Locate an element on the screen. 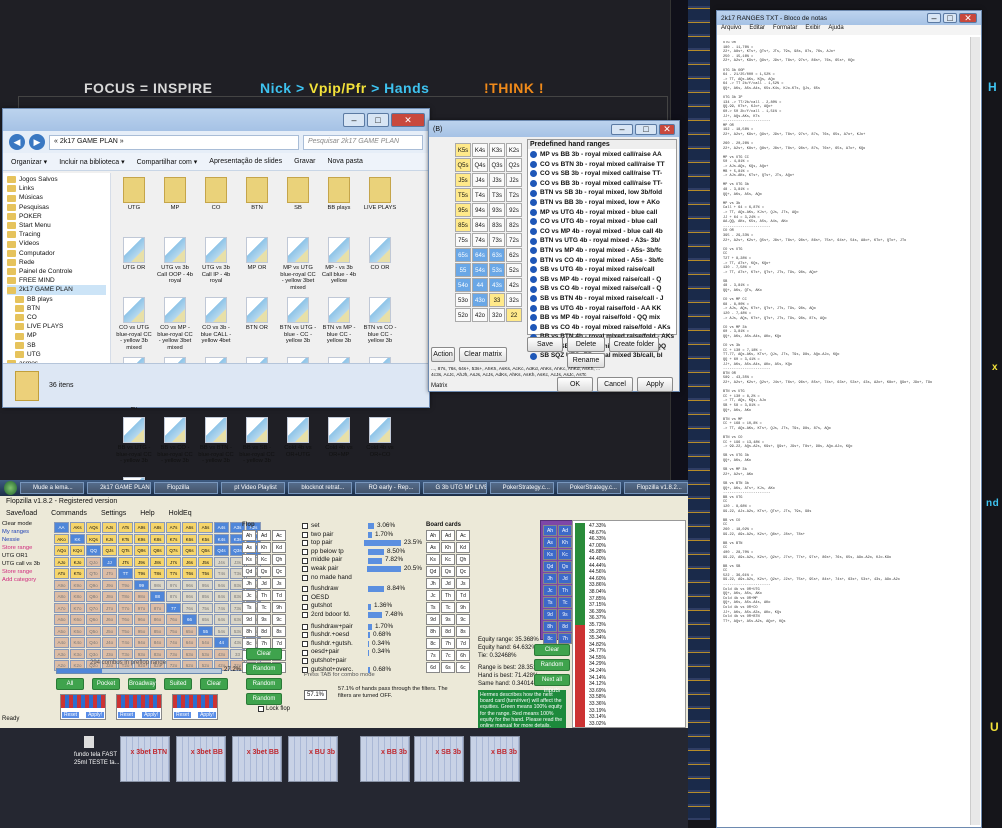 The image size is (1002, 828). card: As is located at coordinates (249, 547).